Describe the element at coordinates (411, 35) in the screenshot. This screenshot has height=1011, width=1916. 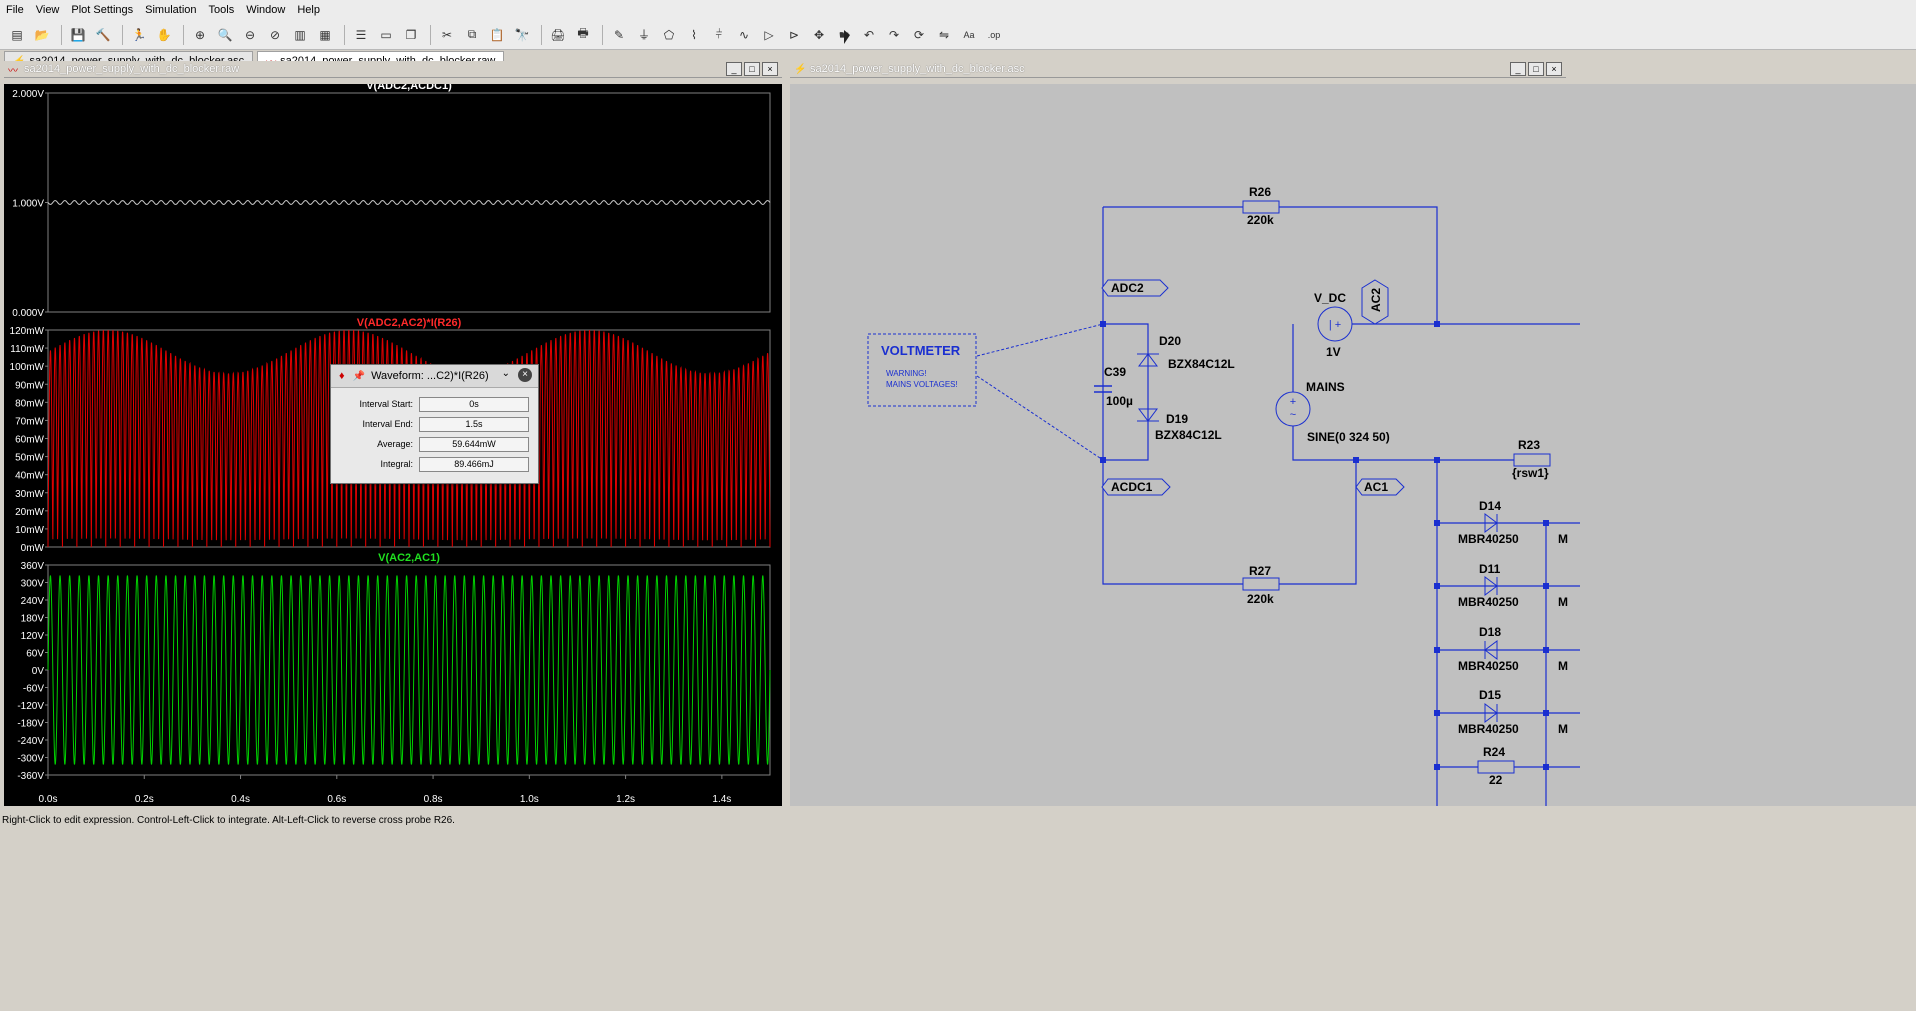
I see `cascade-icon: ❐` at that location.